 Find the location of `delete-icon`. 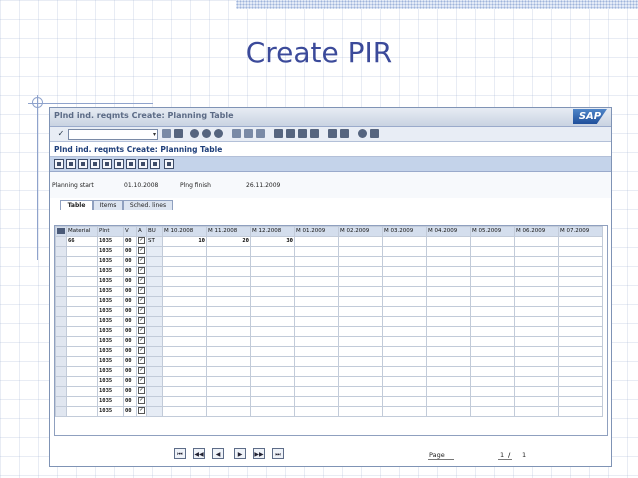

delete-icon is located at coordinates (95, 164).